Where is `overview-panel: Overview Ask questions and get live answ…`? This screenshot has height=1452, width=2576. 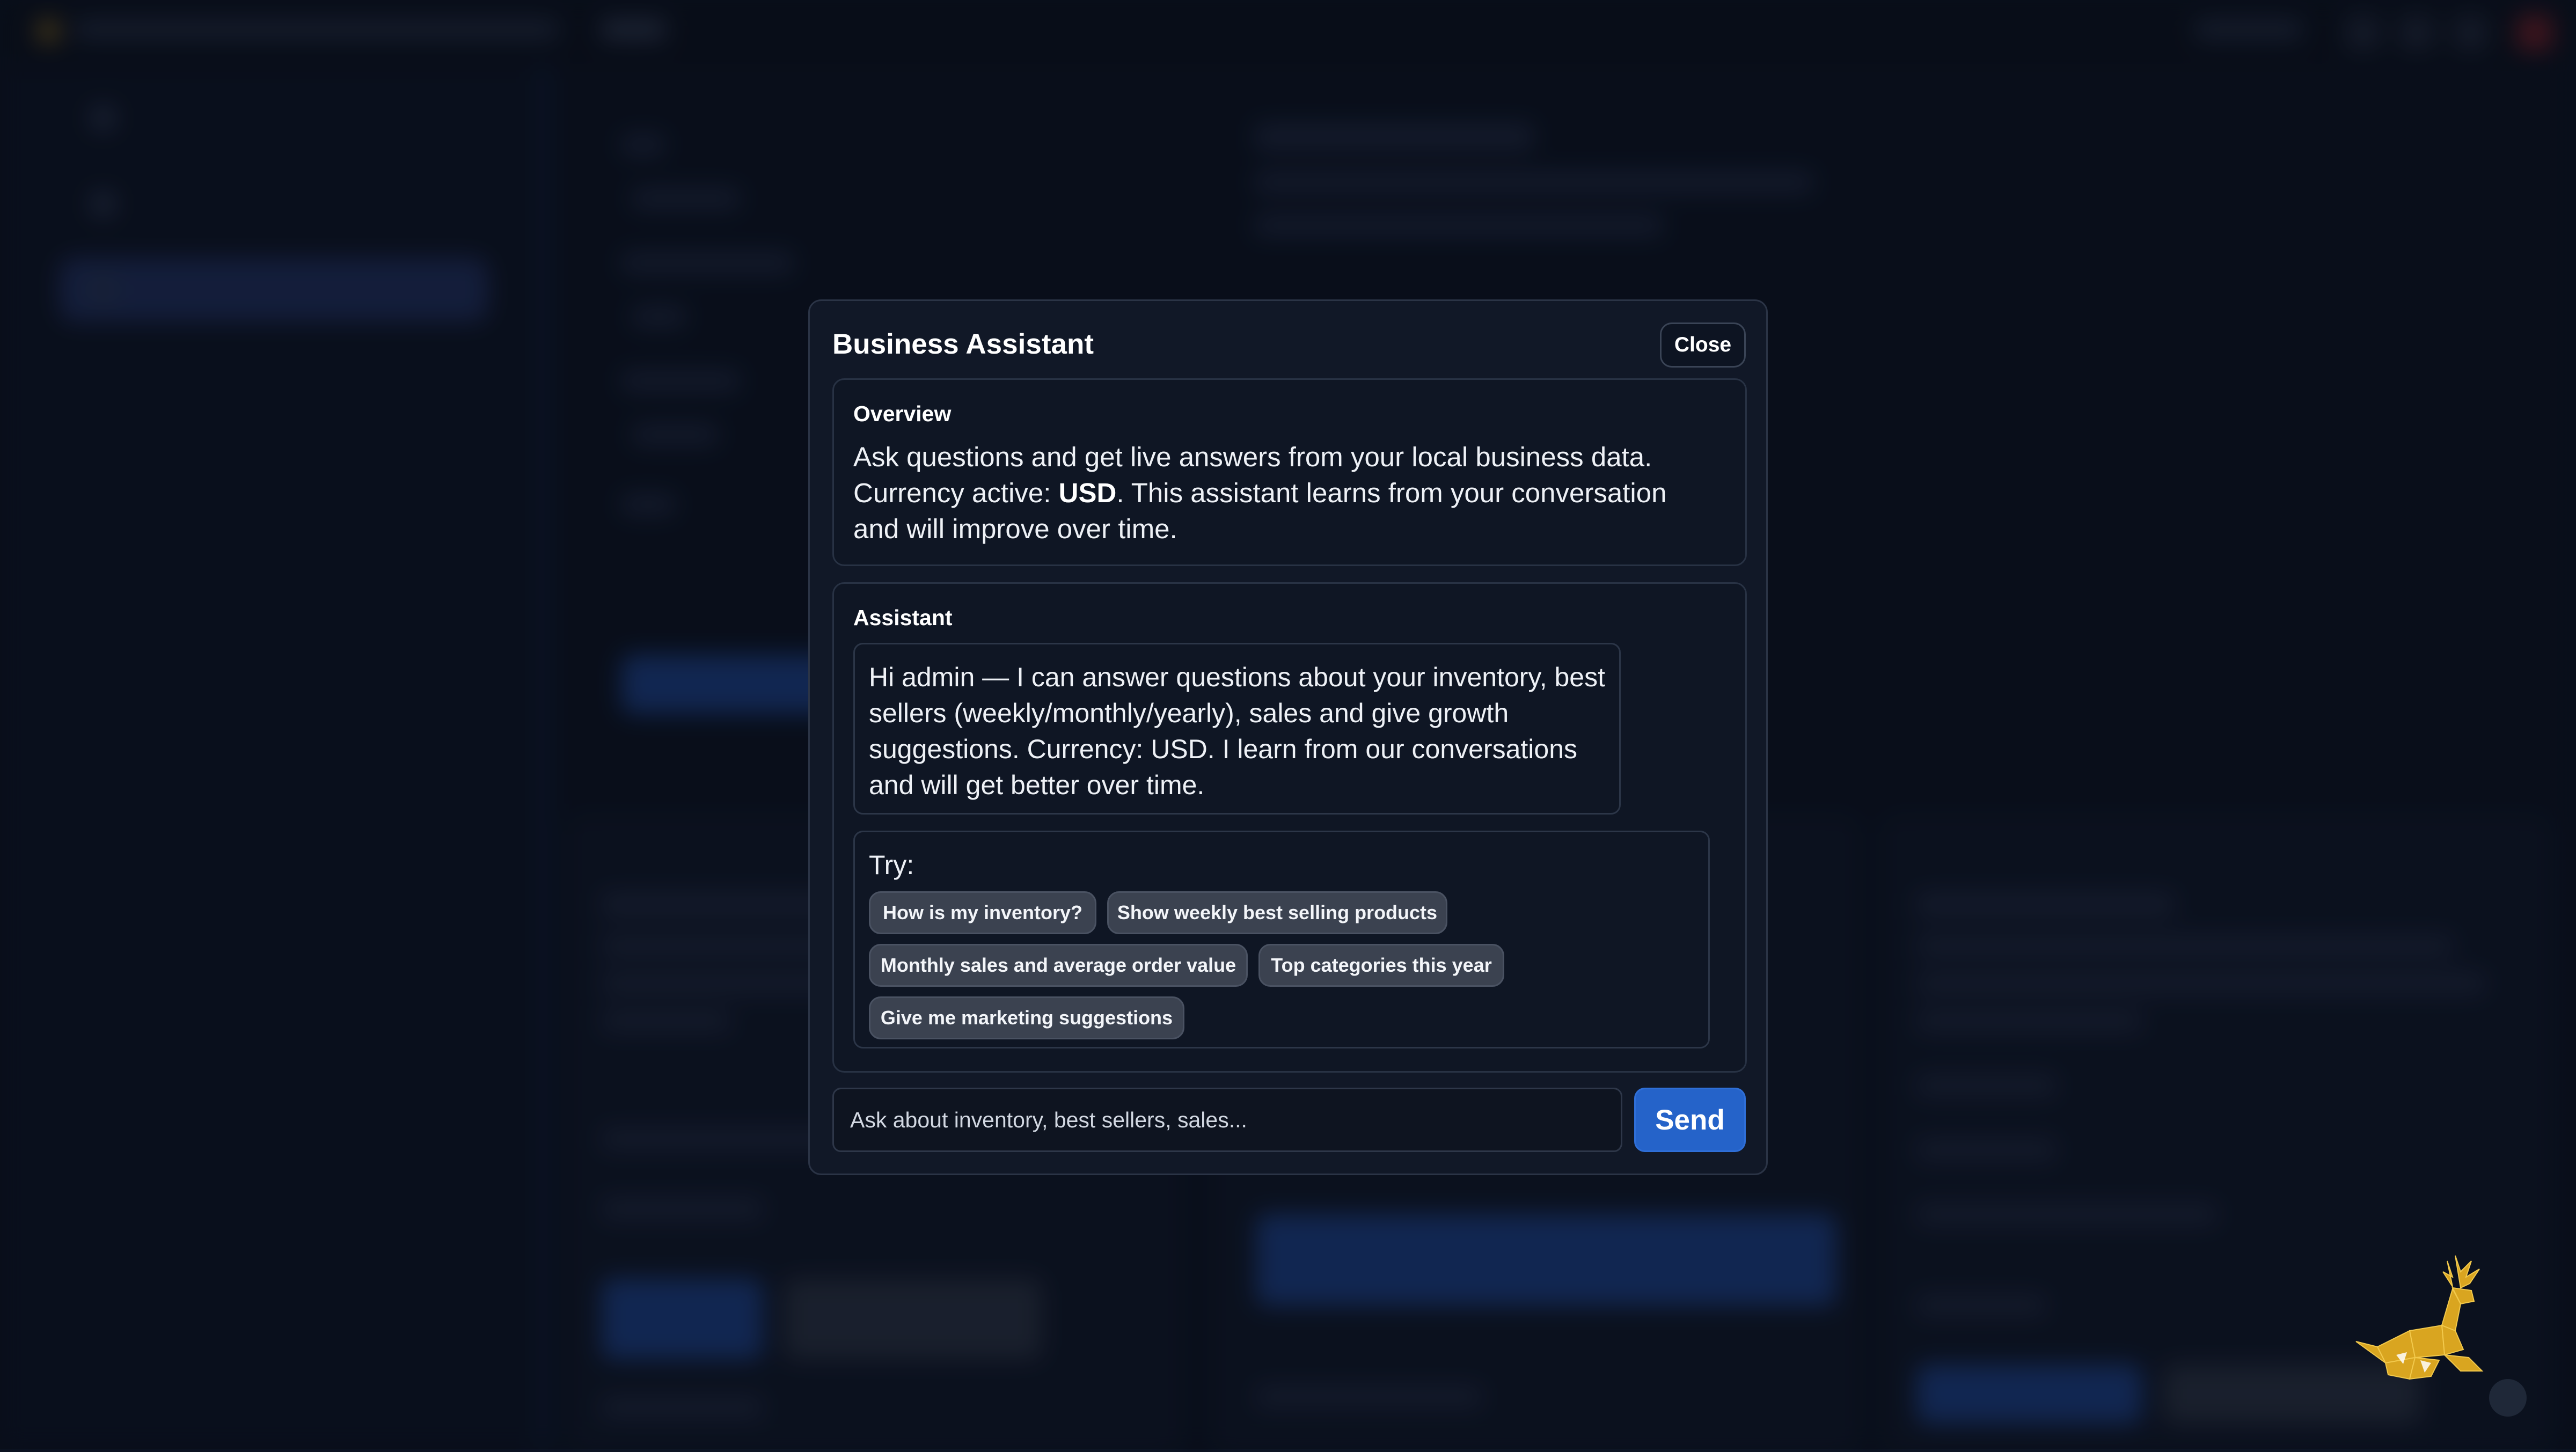 overview-panel: Overview Ask questions and get live answ… is located at coordinates (1289, 472).